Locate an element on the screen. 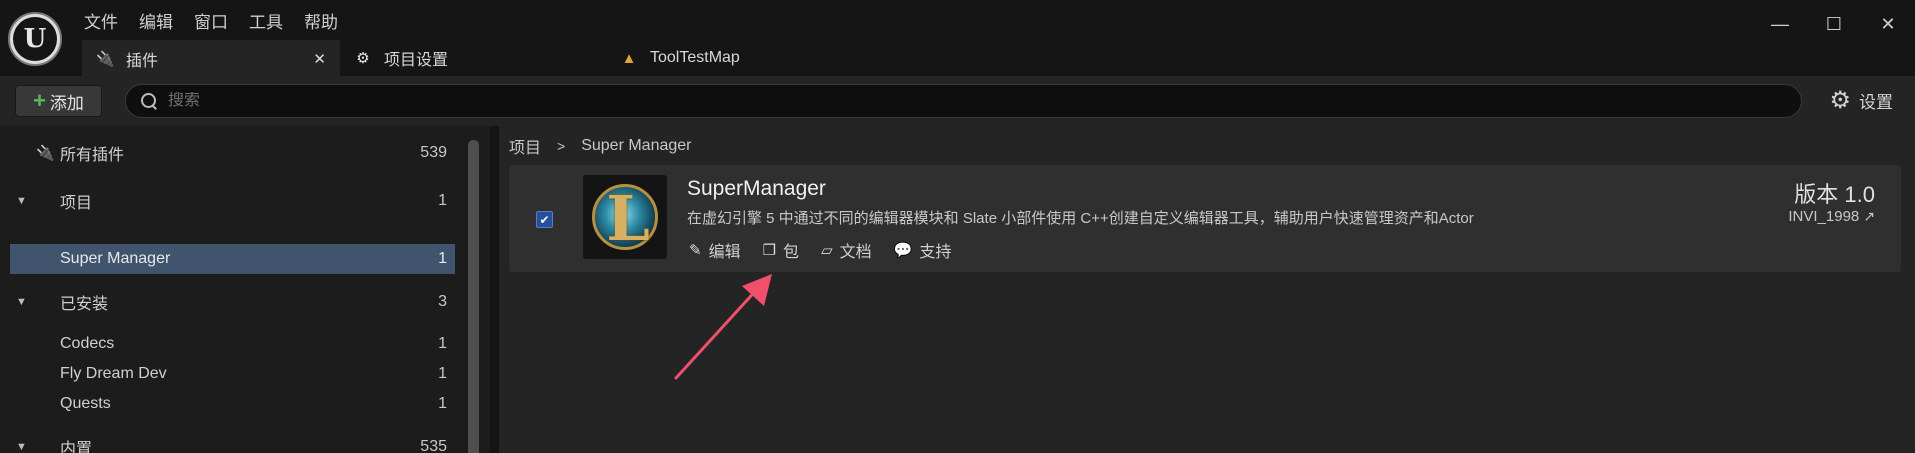 This screenshot has height=453, width=1915. sidebar-item-label: 内置 is located at coordinates (76, 447).